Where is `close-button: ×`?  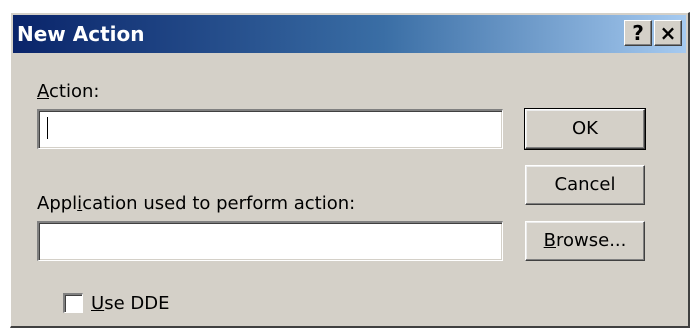
close-button: × is located at coordinates (668, 33).